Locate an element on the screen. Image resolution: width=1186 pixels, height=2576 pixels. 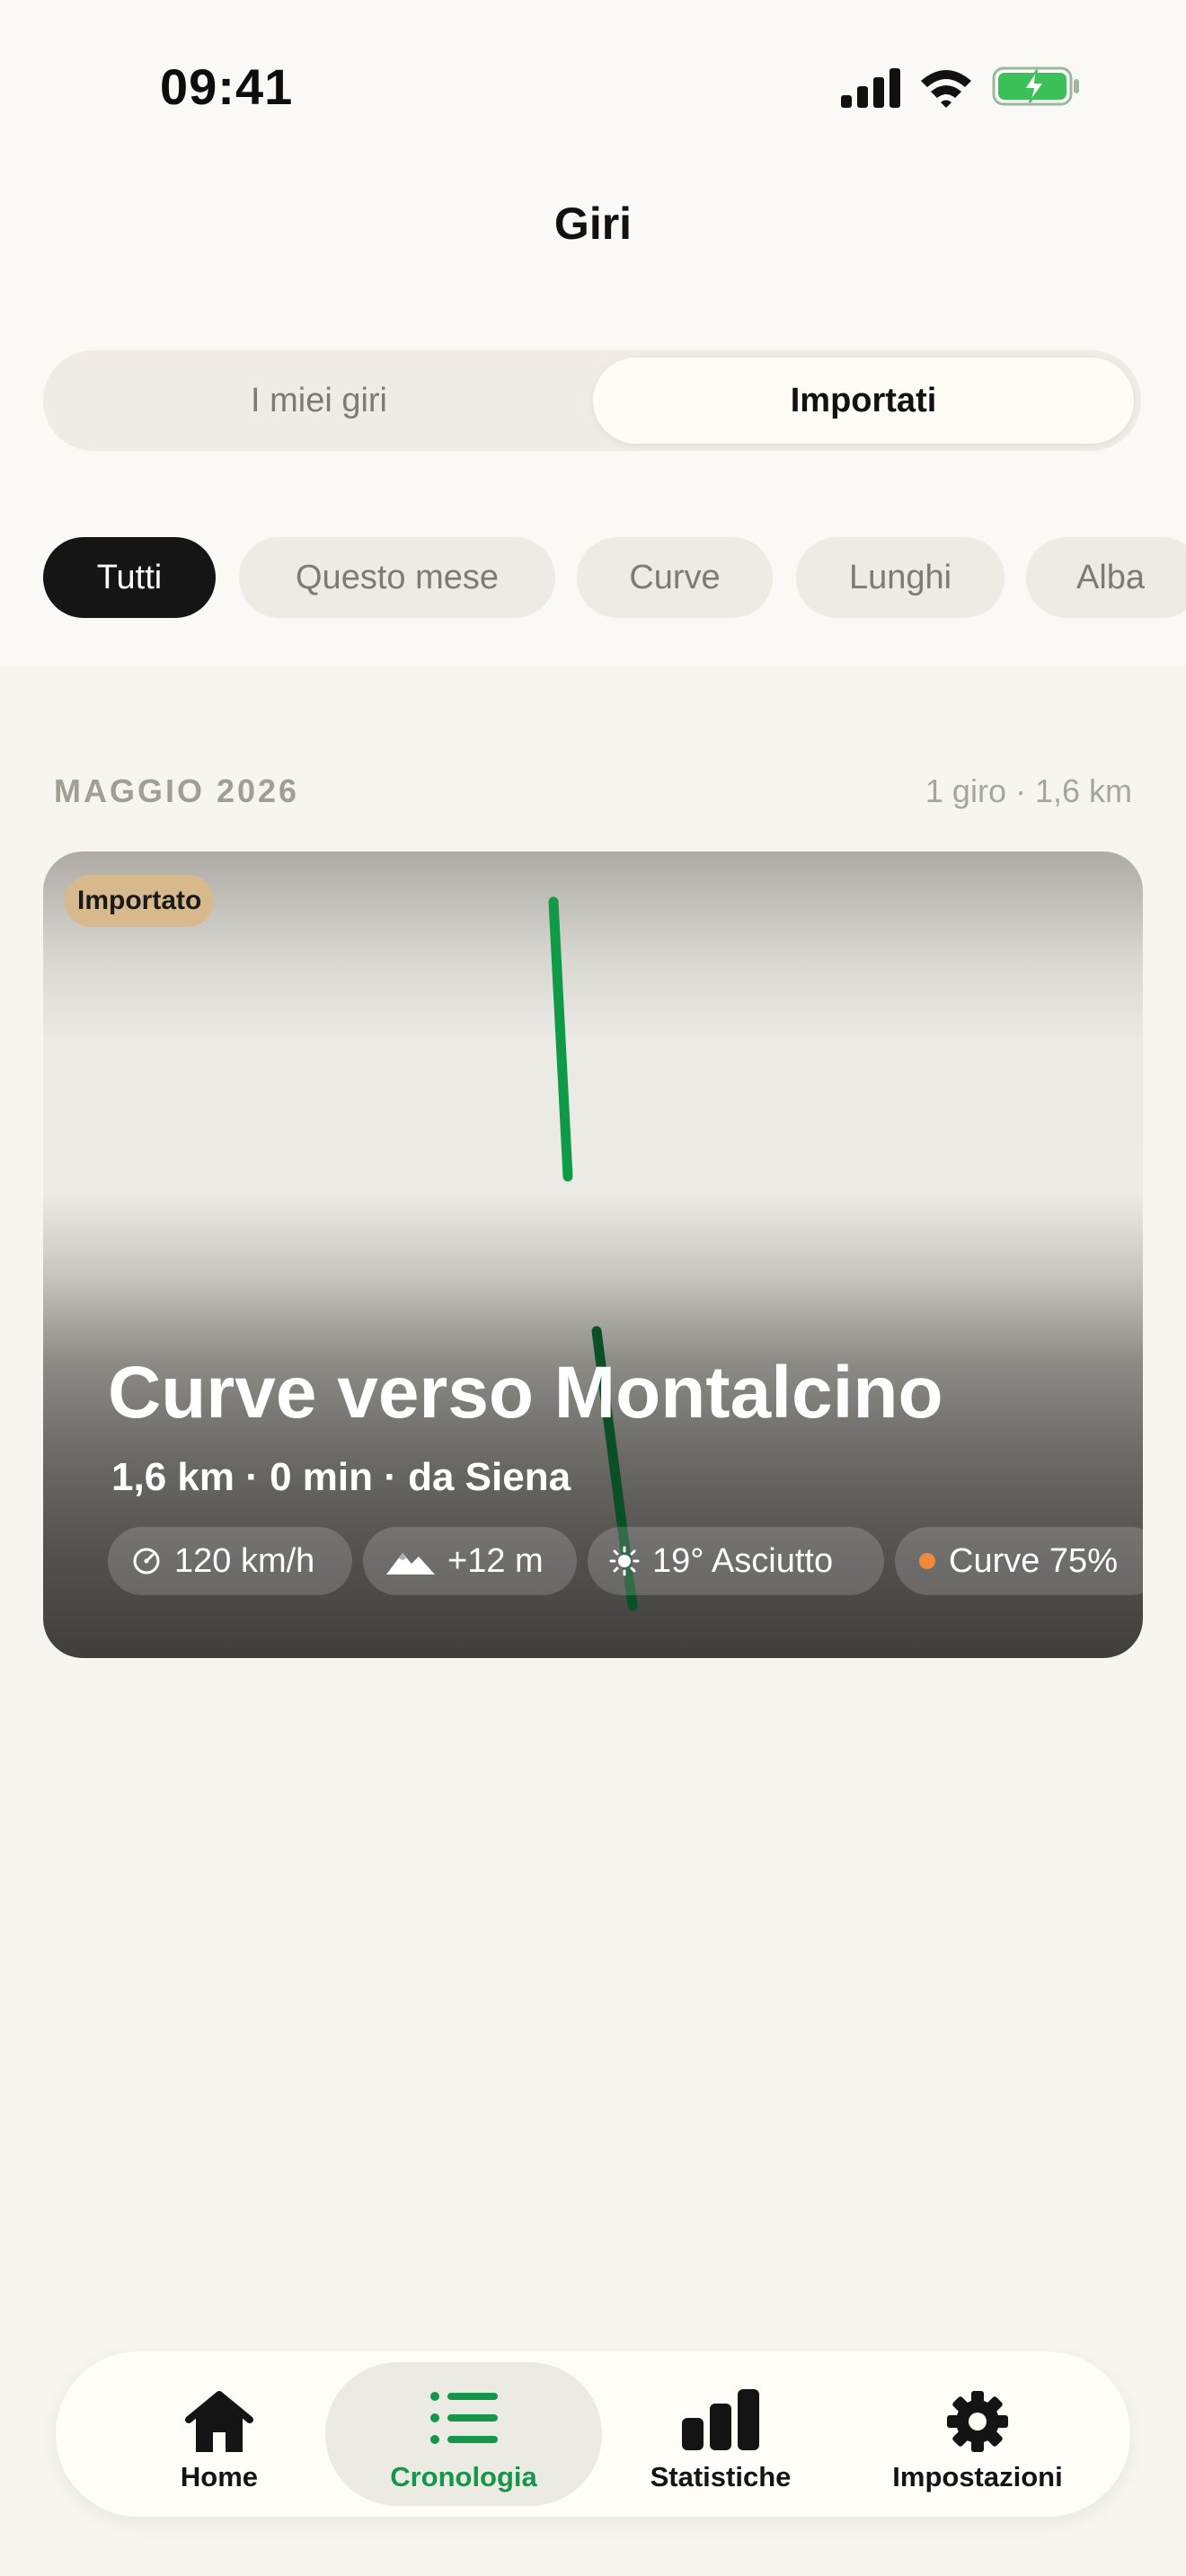
ride-stats: 120 km/h +12 m 19° Asciutto Curve 75% is located at coordinates (625, 1561).